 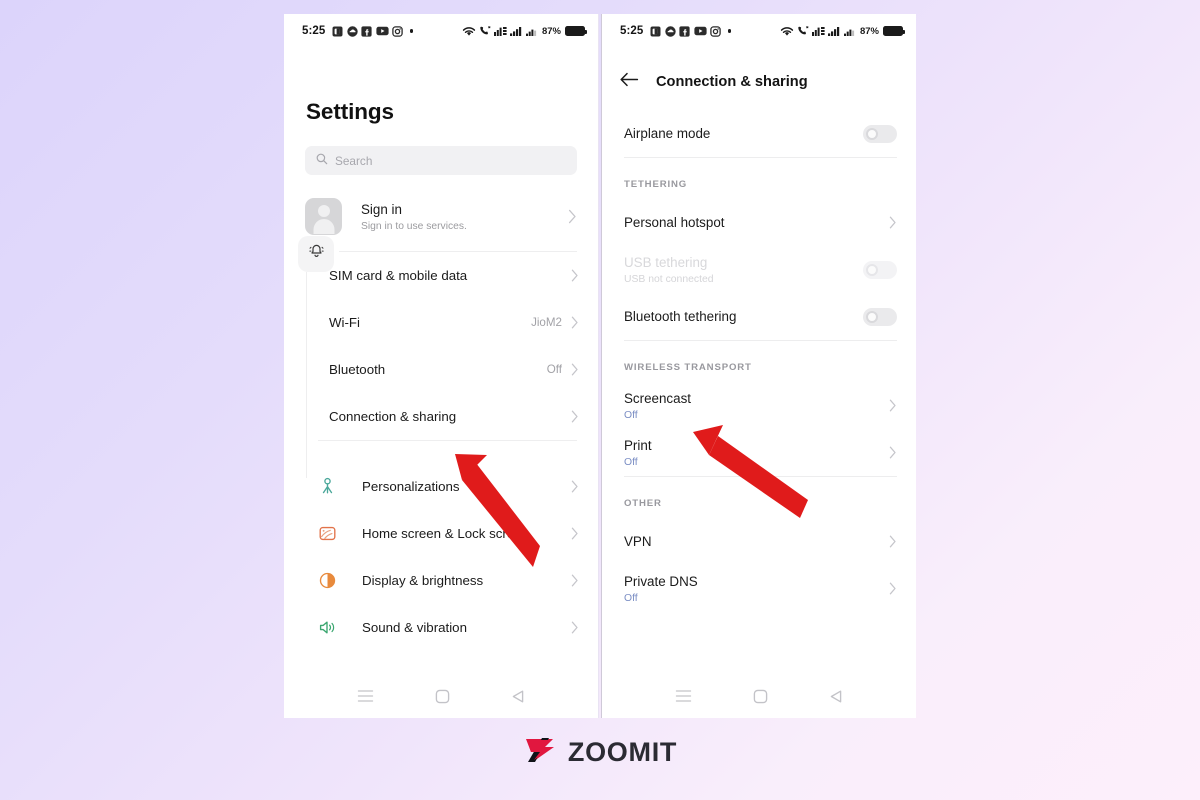 I want to click on nav-bar-left, so click(x=441, y=696).